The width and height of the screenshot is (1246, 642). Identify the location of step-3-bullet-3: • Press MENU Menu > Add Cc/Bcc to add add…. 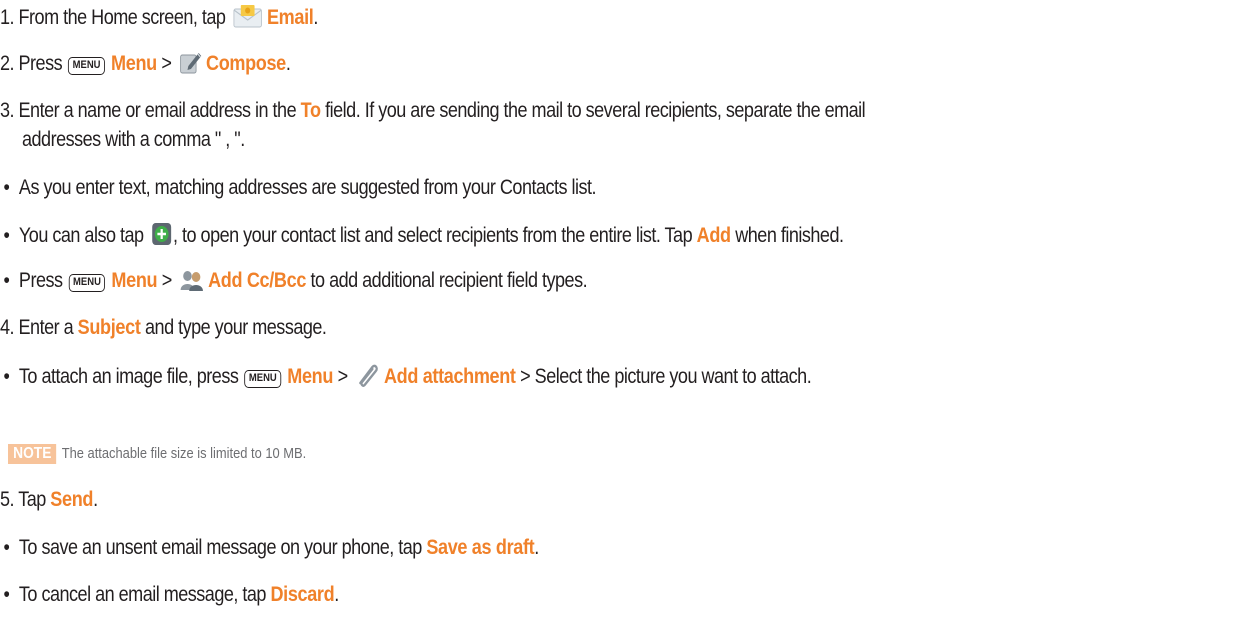
(294, 283).